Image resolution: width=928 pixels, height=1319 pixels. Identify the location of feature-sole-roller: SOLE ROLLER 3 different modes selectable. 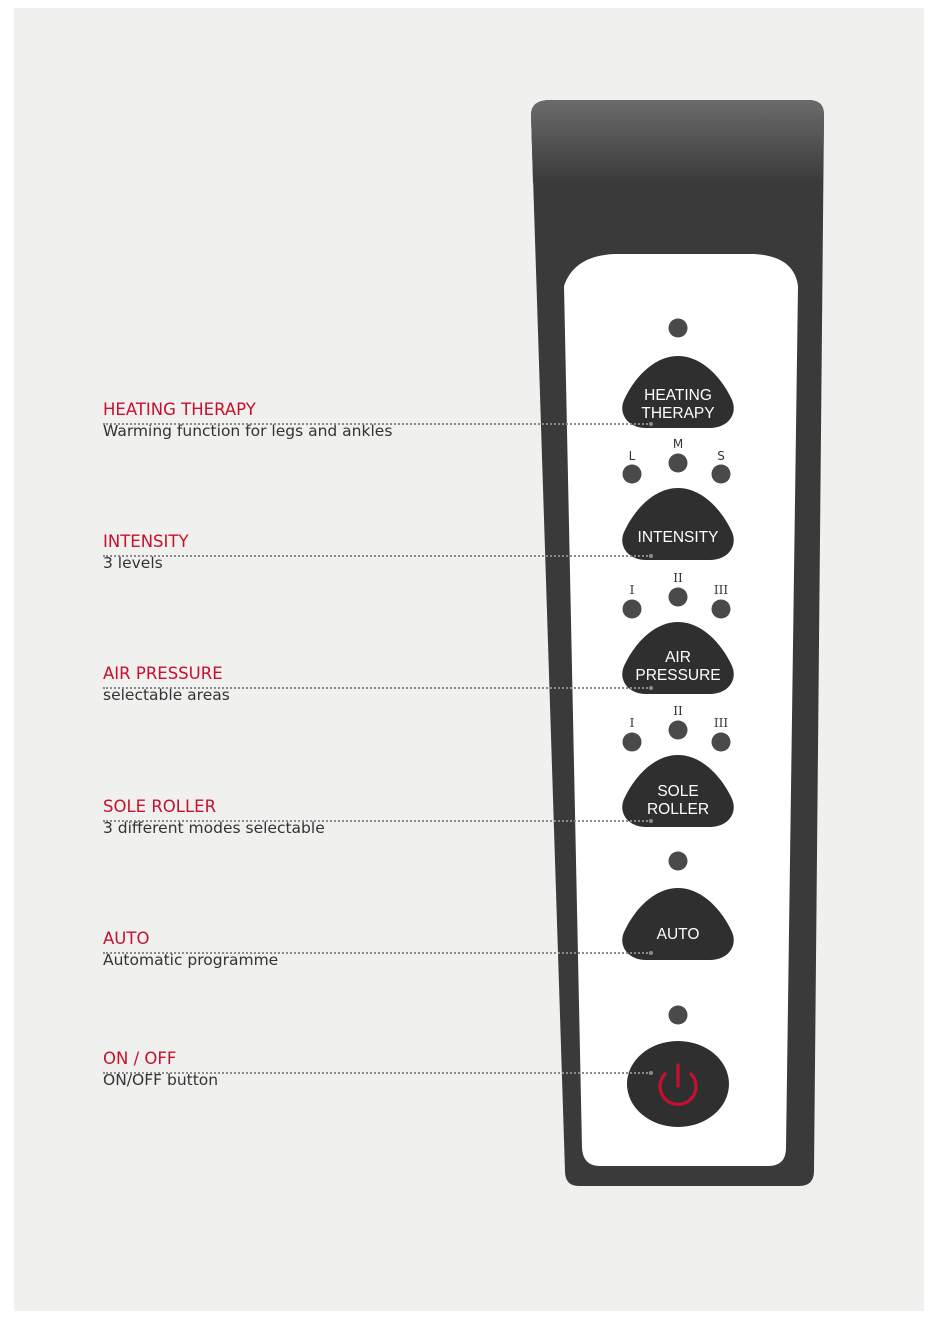
(214, 817).